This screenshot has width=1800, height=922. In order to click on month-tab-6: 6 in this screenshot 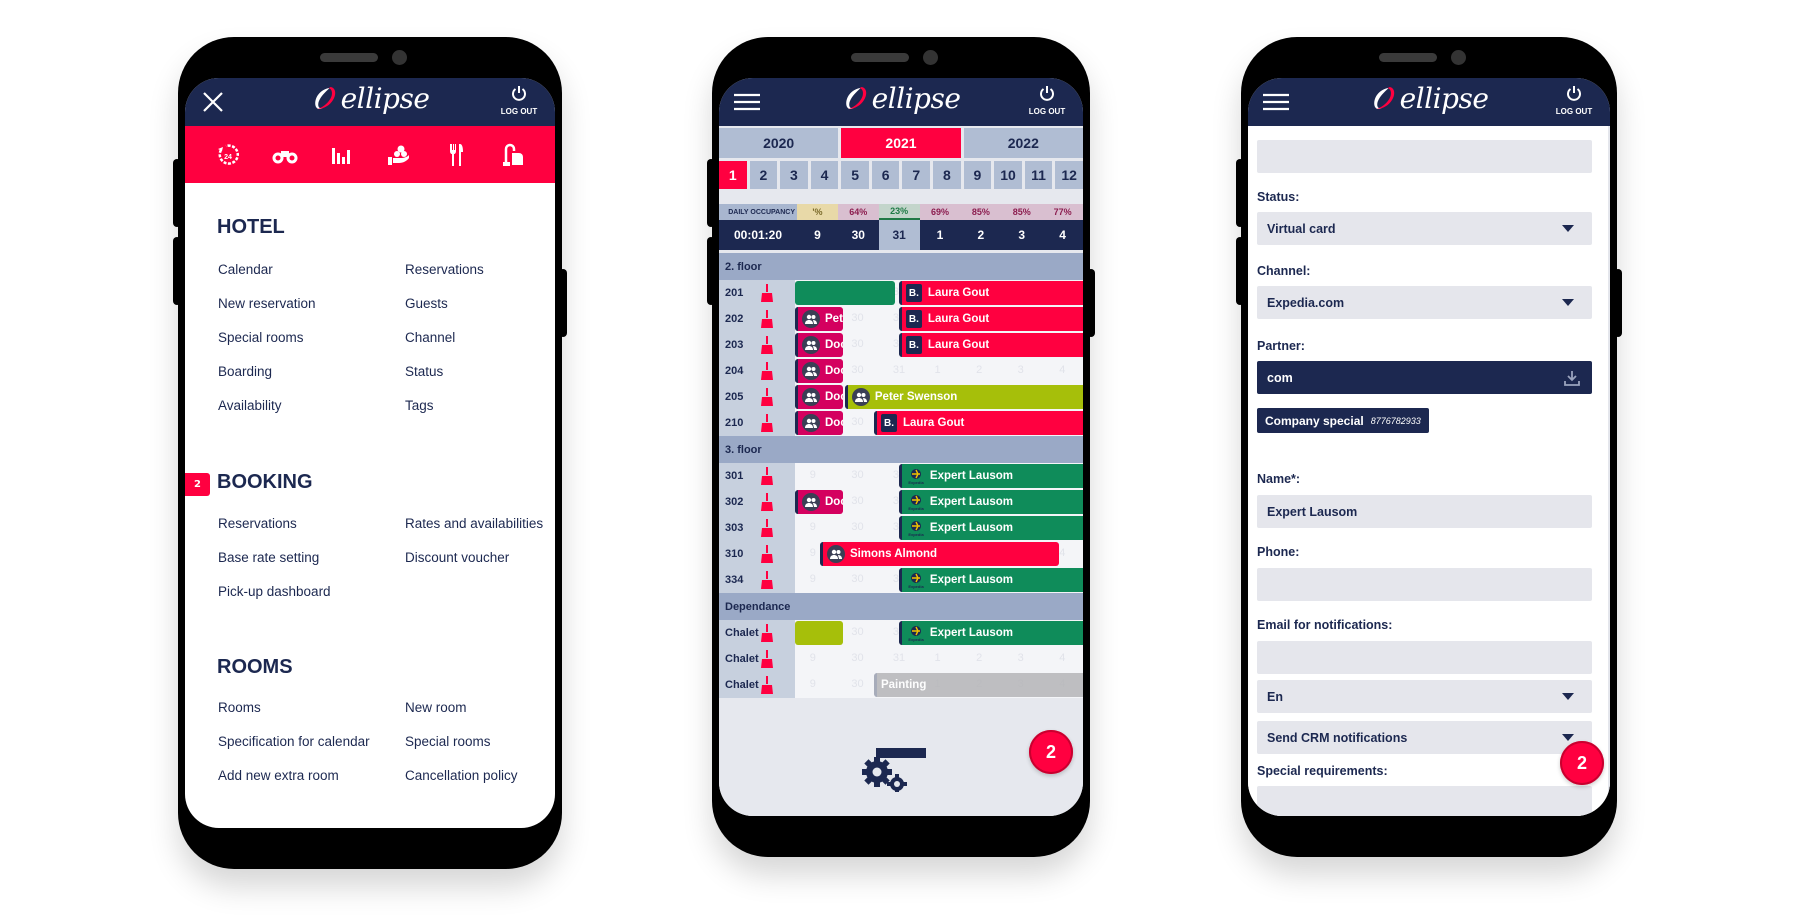, I will do `click(885, 175)`.